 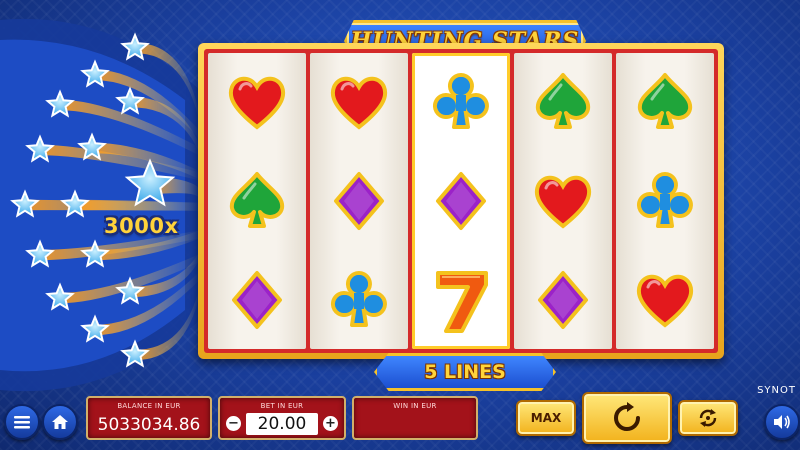 I want to click on menu-icon, so click(x=22, y=422).